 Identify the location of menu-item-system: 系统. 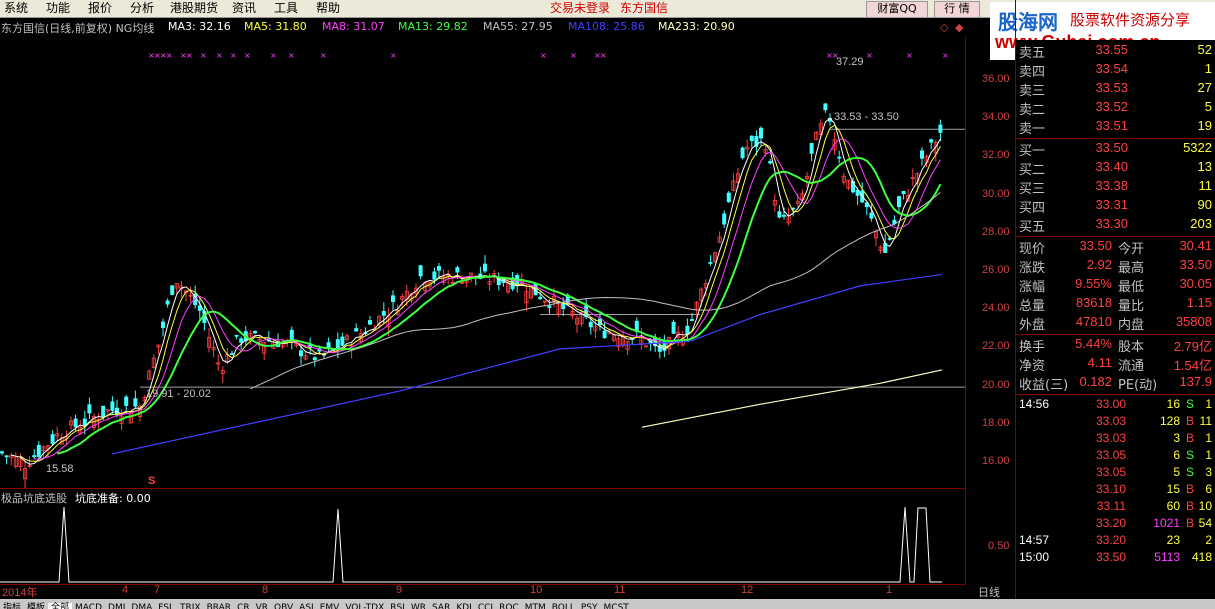
(16, 8).